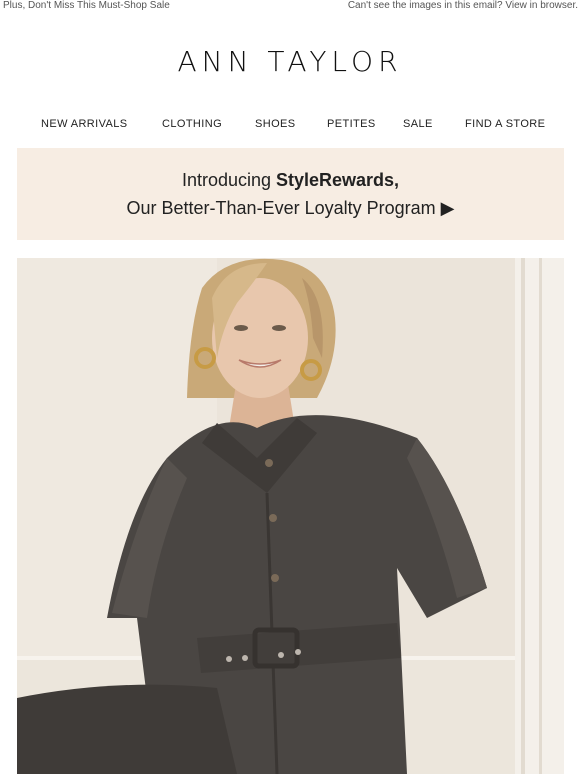  Describe the element at coordinates (275, 124) in the screenshot. I see `nav-item-shoes: SHOES` at that location.